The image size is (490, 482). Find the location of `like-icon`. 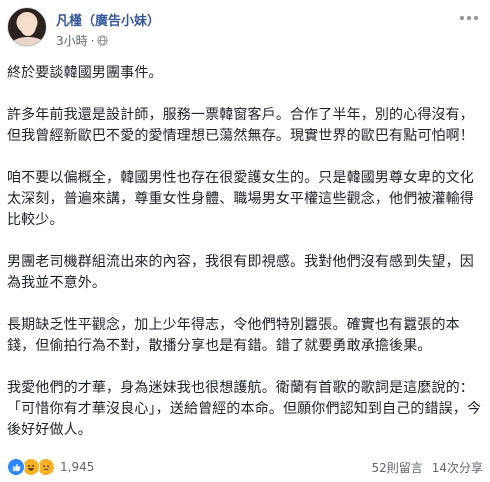

like-icon is located at coordinates (16, 467).